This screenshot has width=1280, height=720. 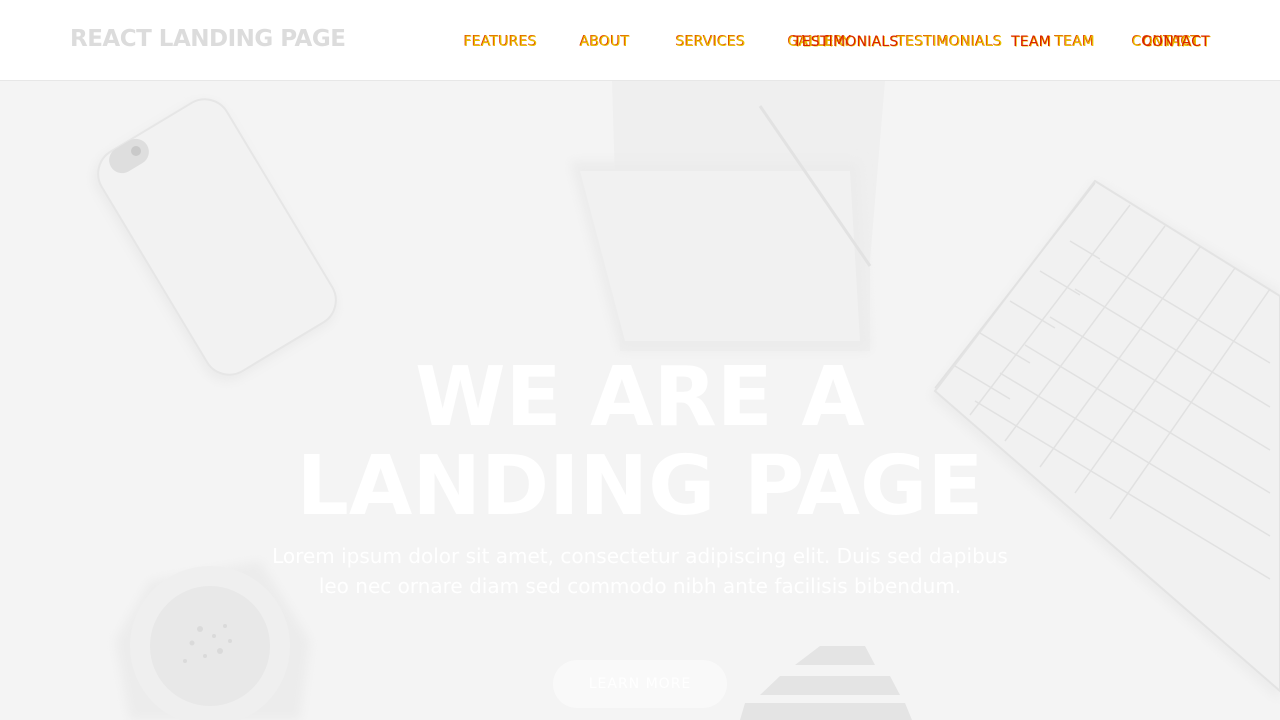 What do you see at coordinates (1075, 42) in the screenshot?
I see `nav-link-team: TEAM` at bounding box center [1075, 42].